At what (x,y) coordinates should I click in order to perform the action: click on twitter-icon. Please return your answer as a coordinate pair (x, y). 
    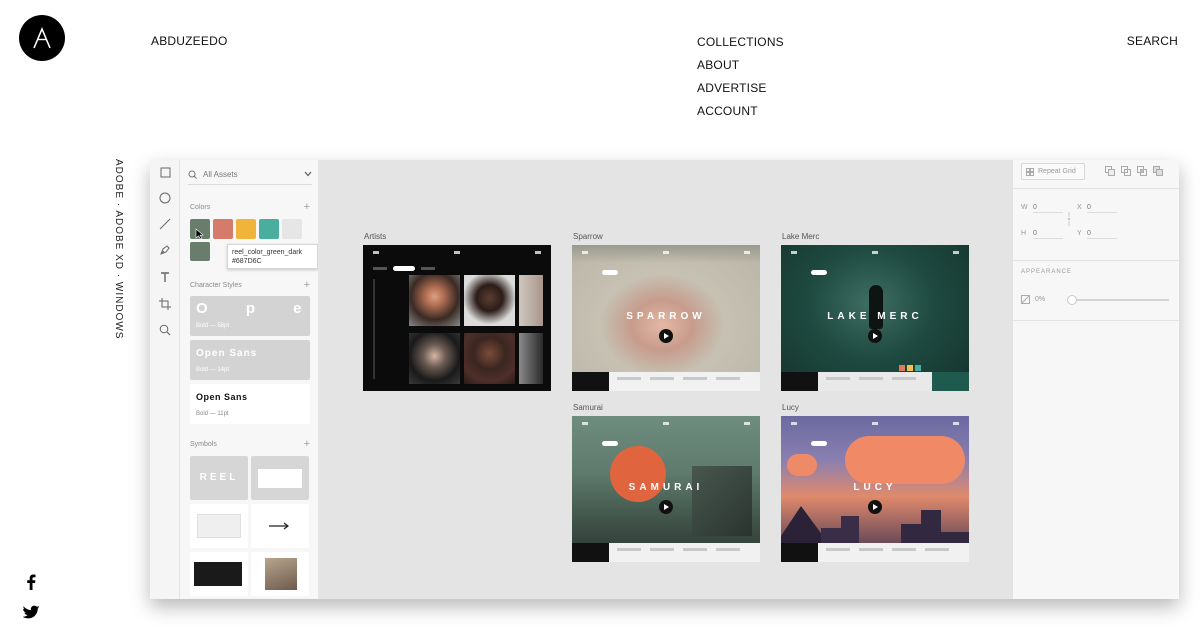
    Looking at the image, I should click on (31, 612).